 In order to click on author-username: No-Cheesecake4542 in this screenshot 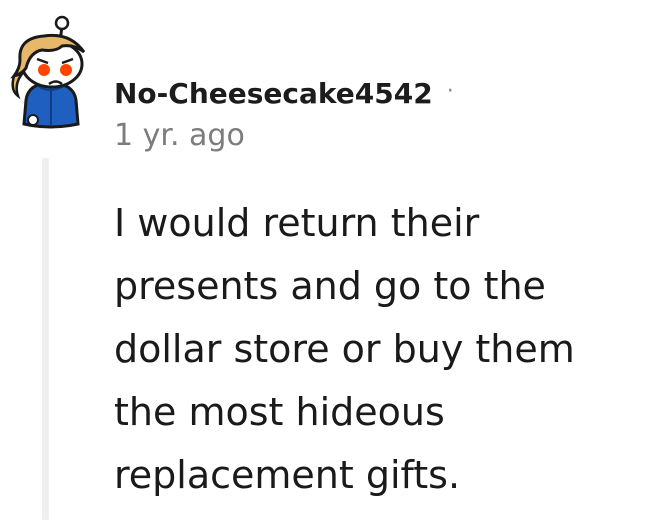, I will do `click(273, 93)`.